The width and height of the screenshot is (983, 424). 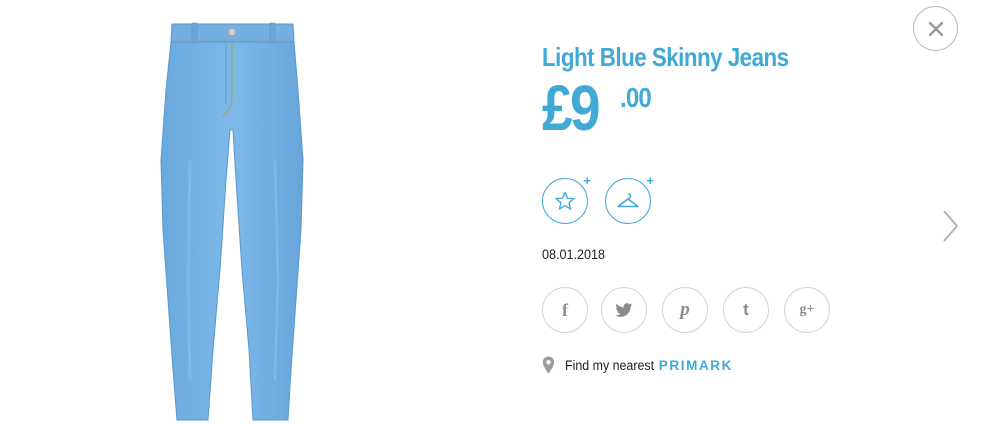 I want to click on store-finder-link: Find my nearest PRIMARK, so click(x=637, y=365).